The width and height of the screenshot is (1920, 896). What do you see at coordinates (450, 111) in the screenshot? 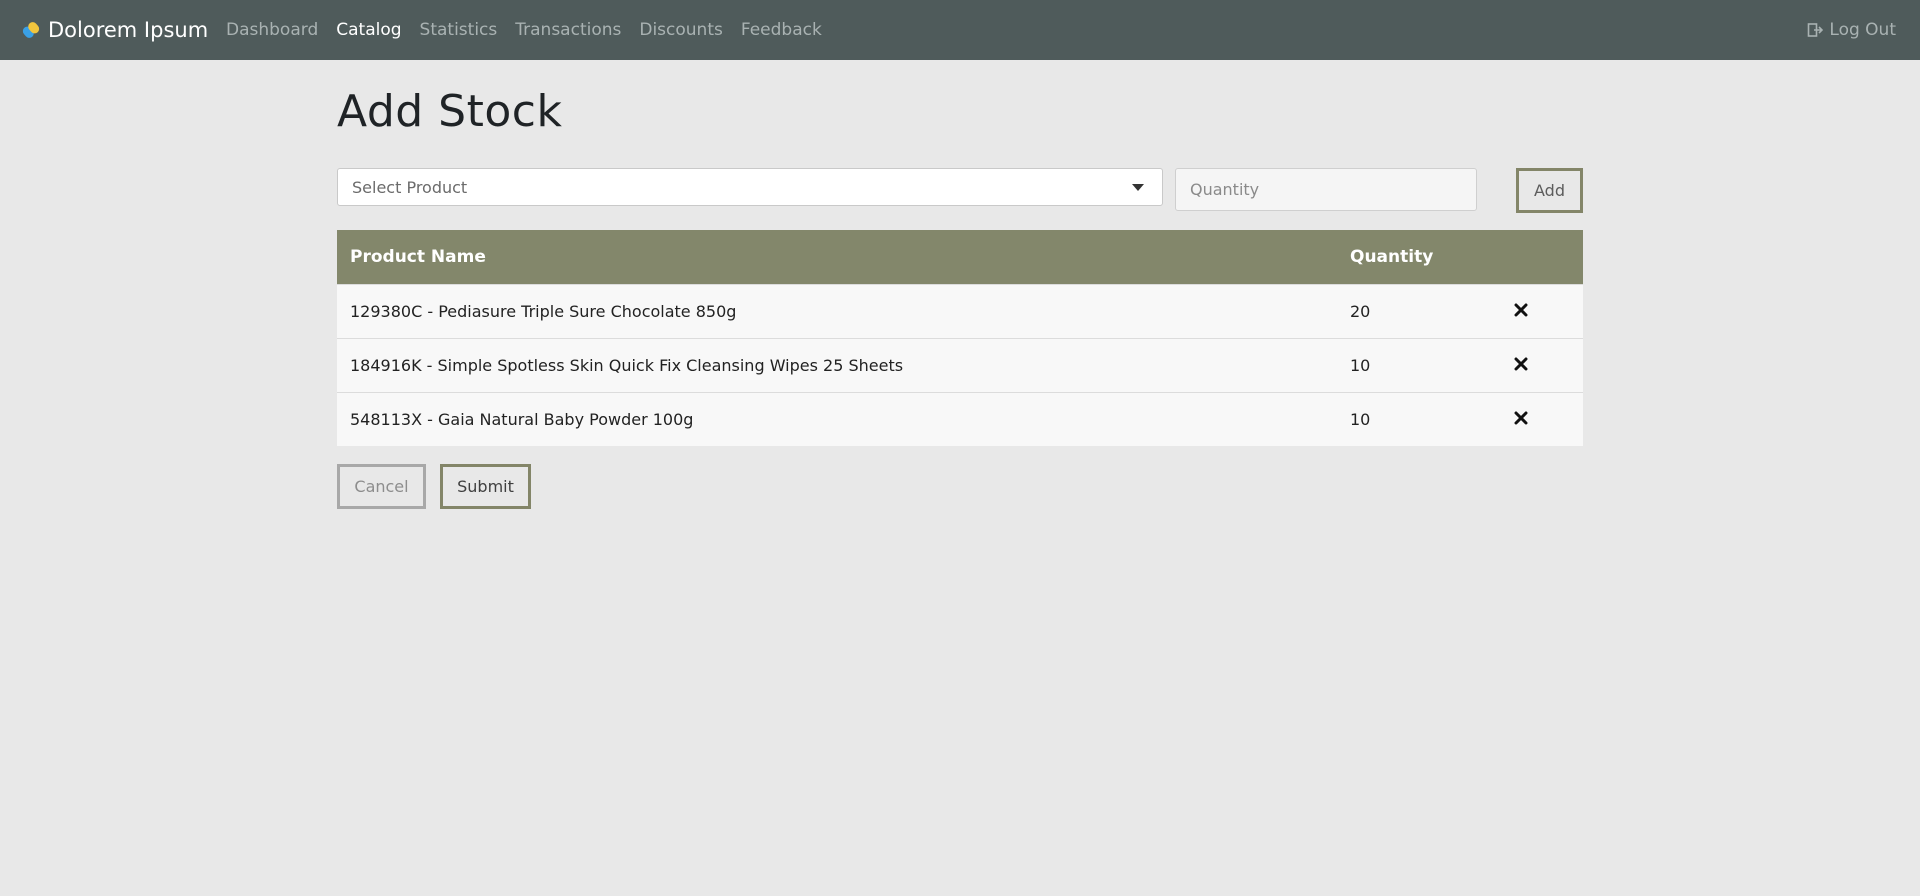
I see `page-title: Add Stock` at bounding box center [450, 111].